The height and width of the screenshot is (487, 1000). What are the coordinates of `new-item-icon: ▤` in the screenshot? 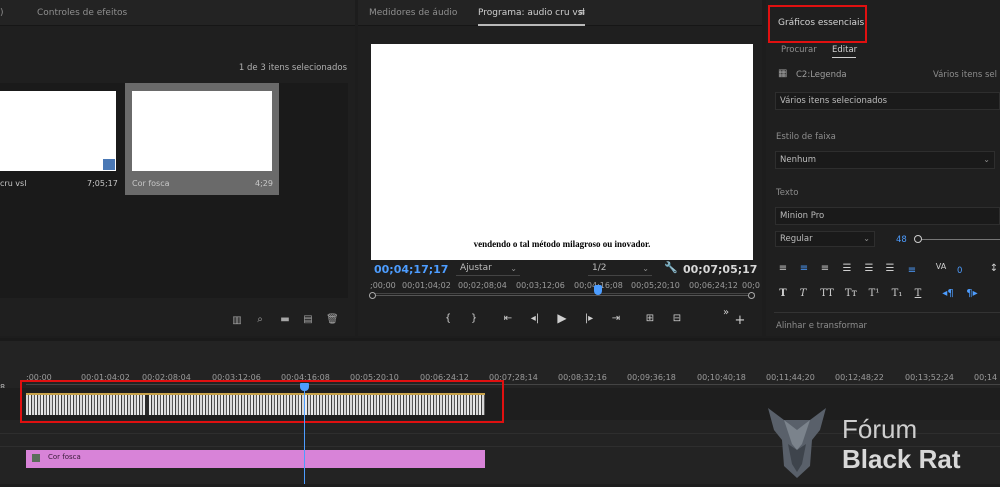 It's located at (308, 320).